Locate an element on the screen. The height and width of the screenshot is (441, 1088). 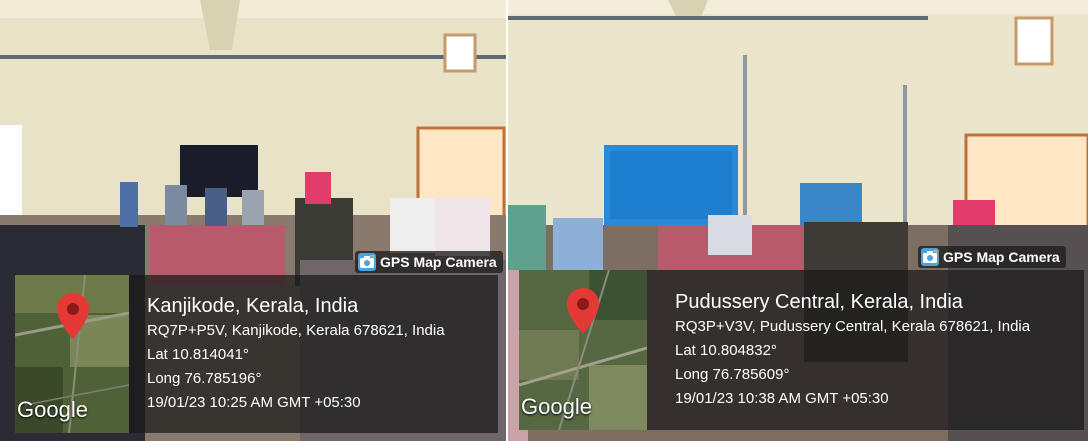
latitude: Lat 10.804832° is located at coordinates (726, 350).